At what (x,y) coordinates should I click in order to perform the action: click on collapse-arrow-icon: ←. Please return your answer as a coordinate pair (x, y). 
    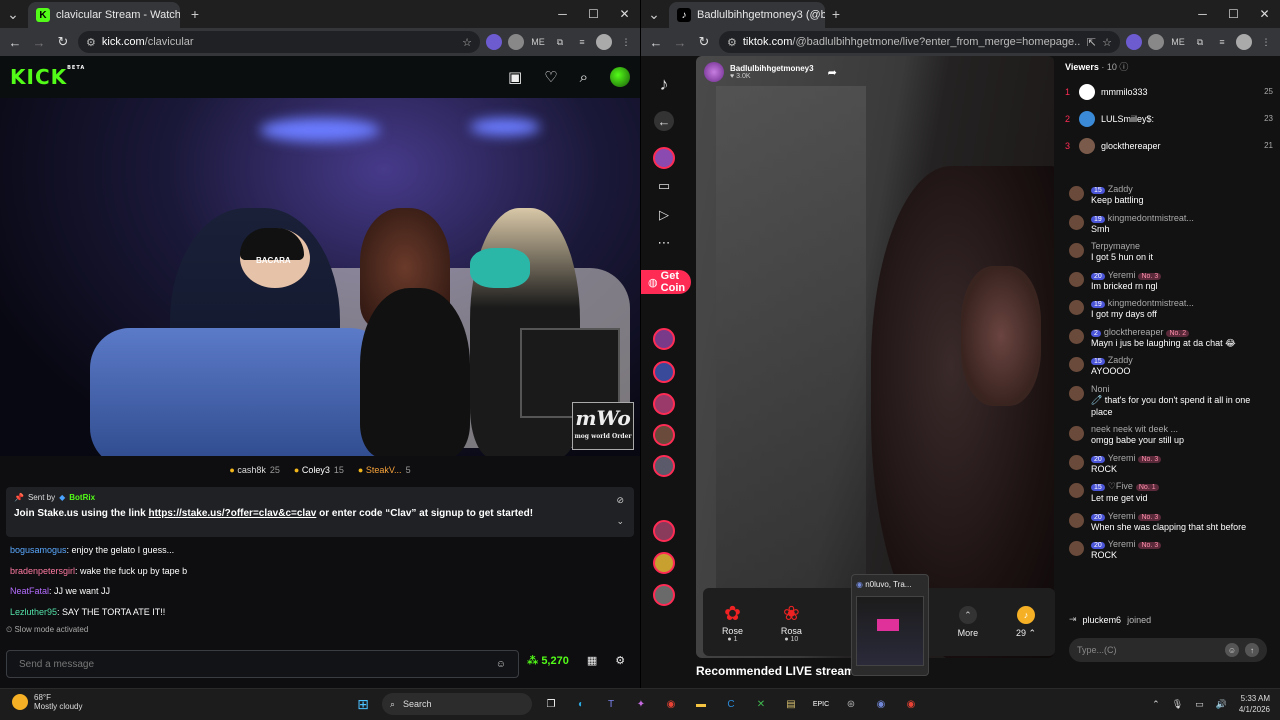
    Looking at the image, I should click on (664, 121).